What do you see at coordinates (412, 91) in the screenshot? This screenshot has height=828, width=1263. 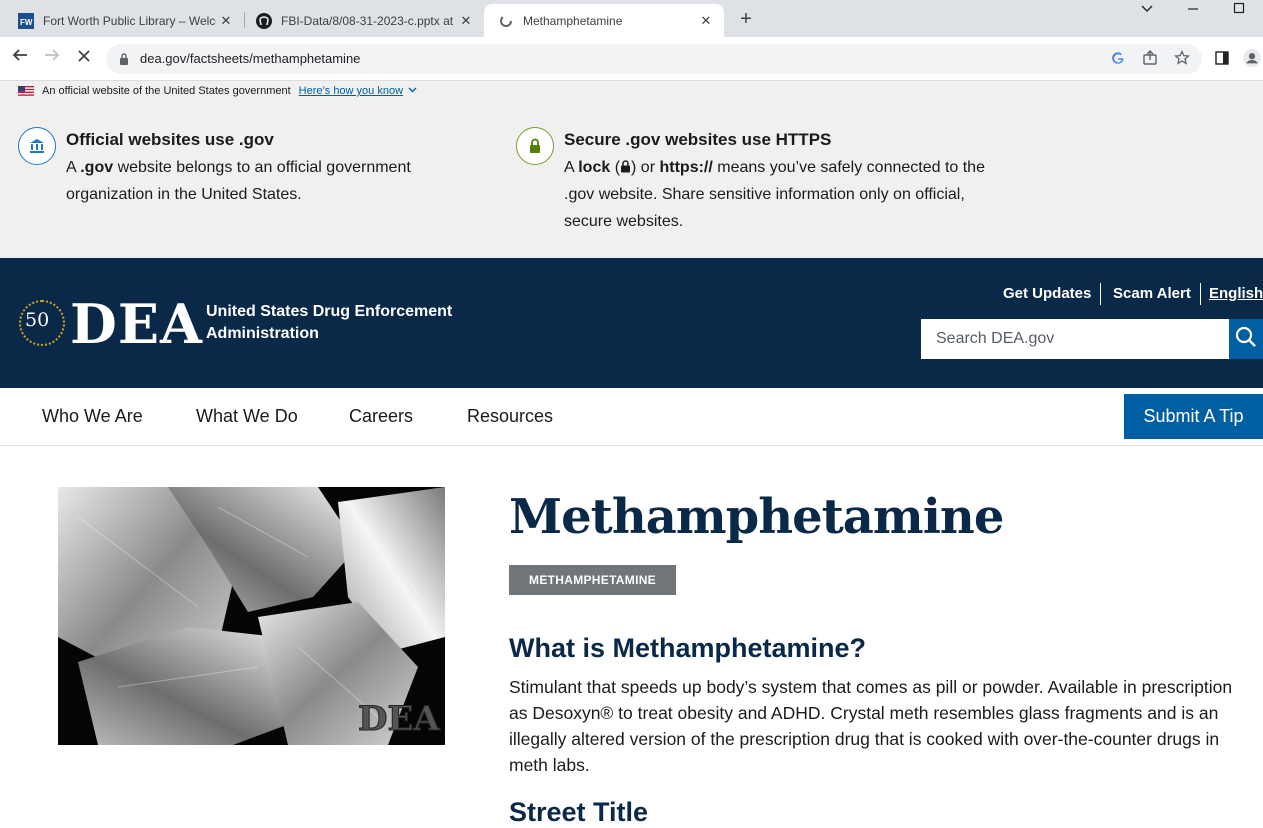 I see `chevron-down-icon` at bounding box center [412, 91].